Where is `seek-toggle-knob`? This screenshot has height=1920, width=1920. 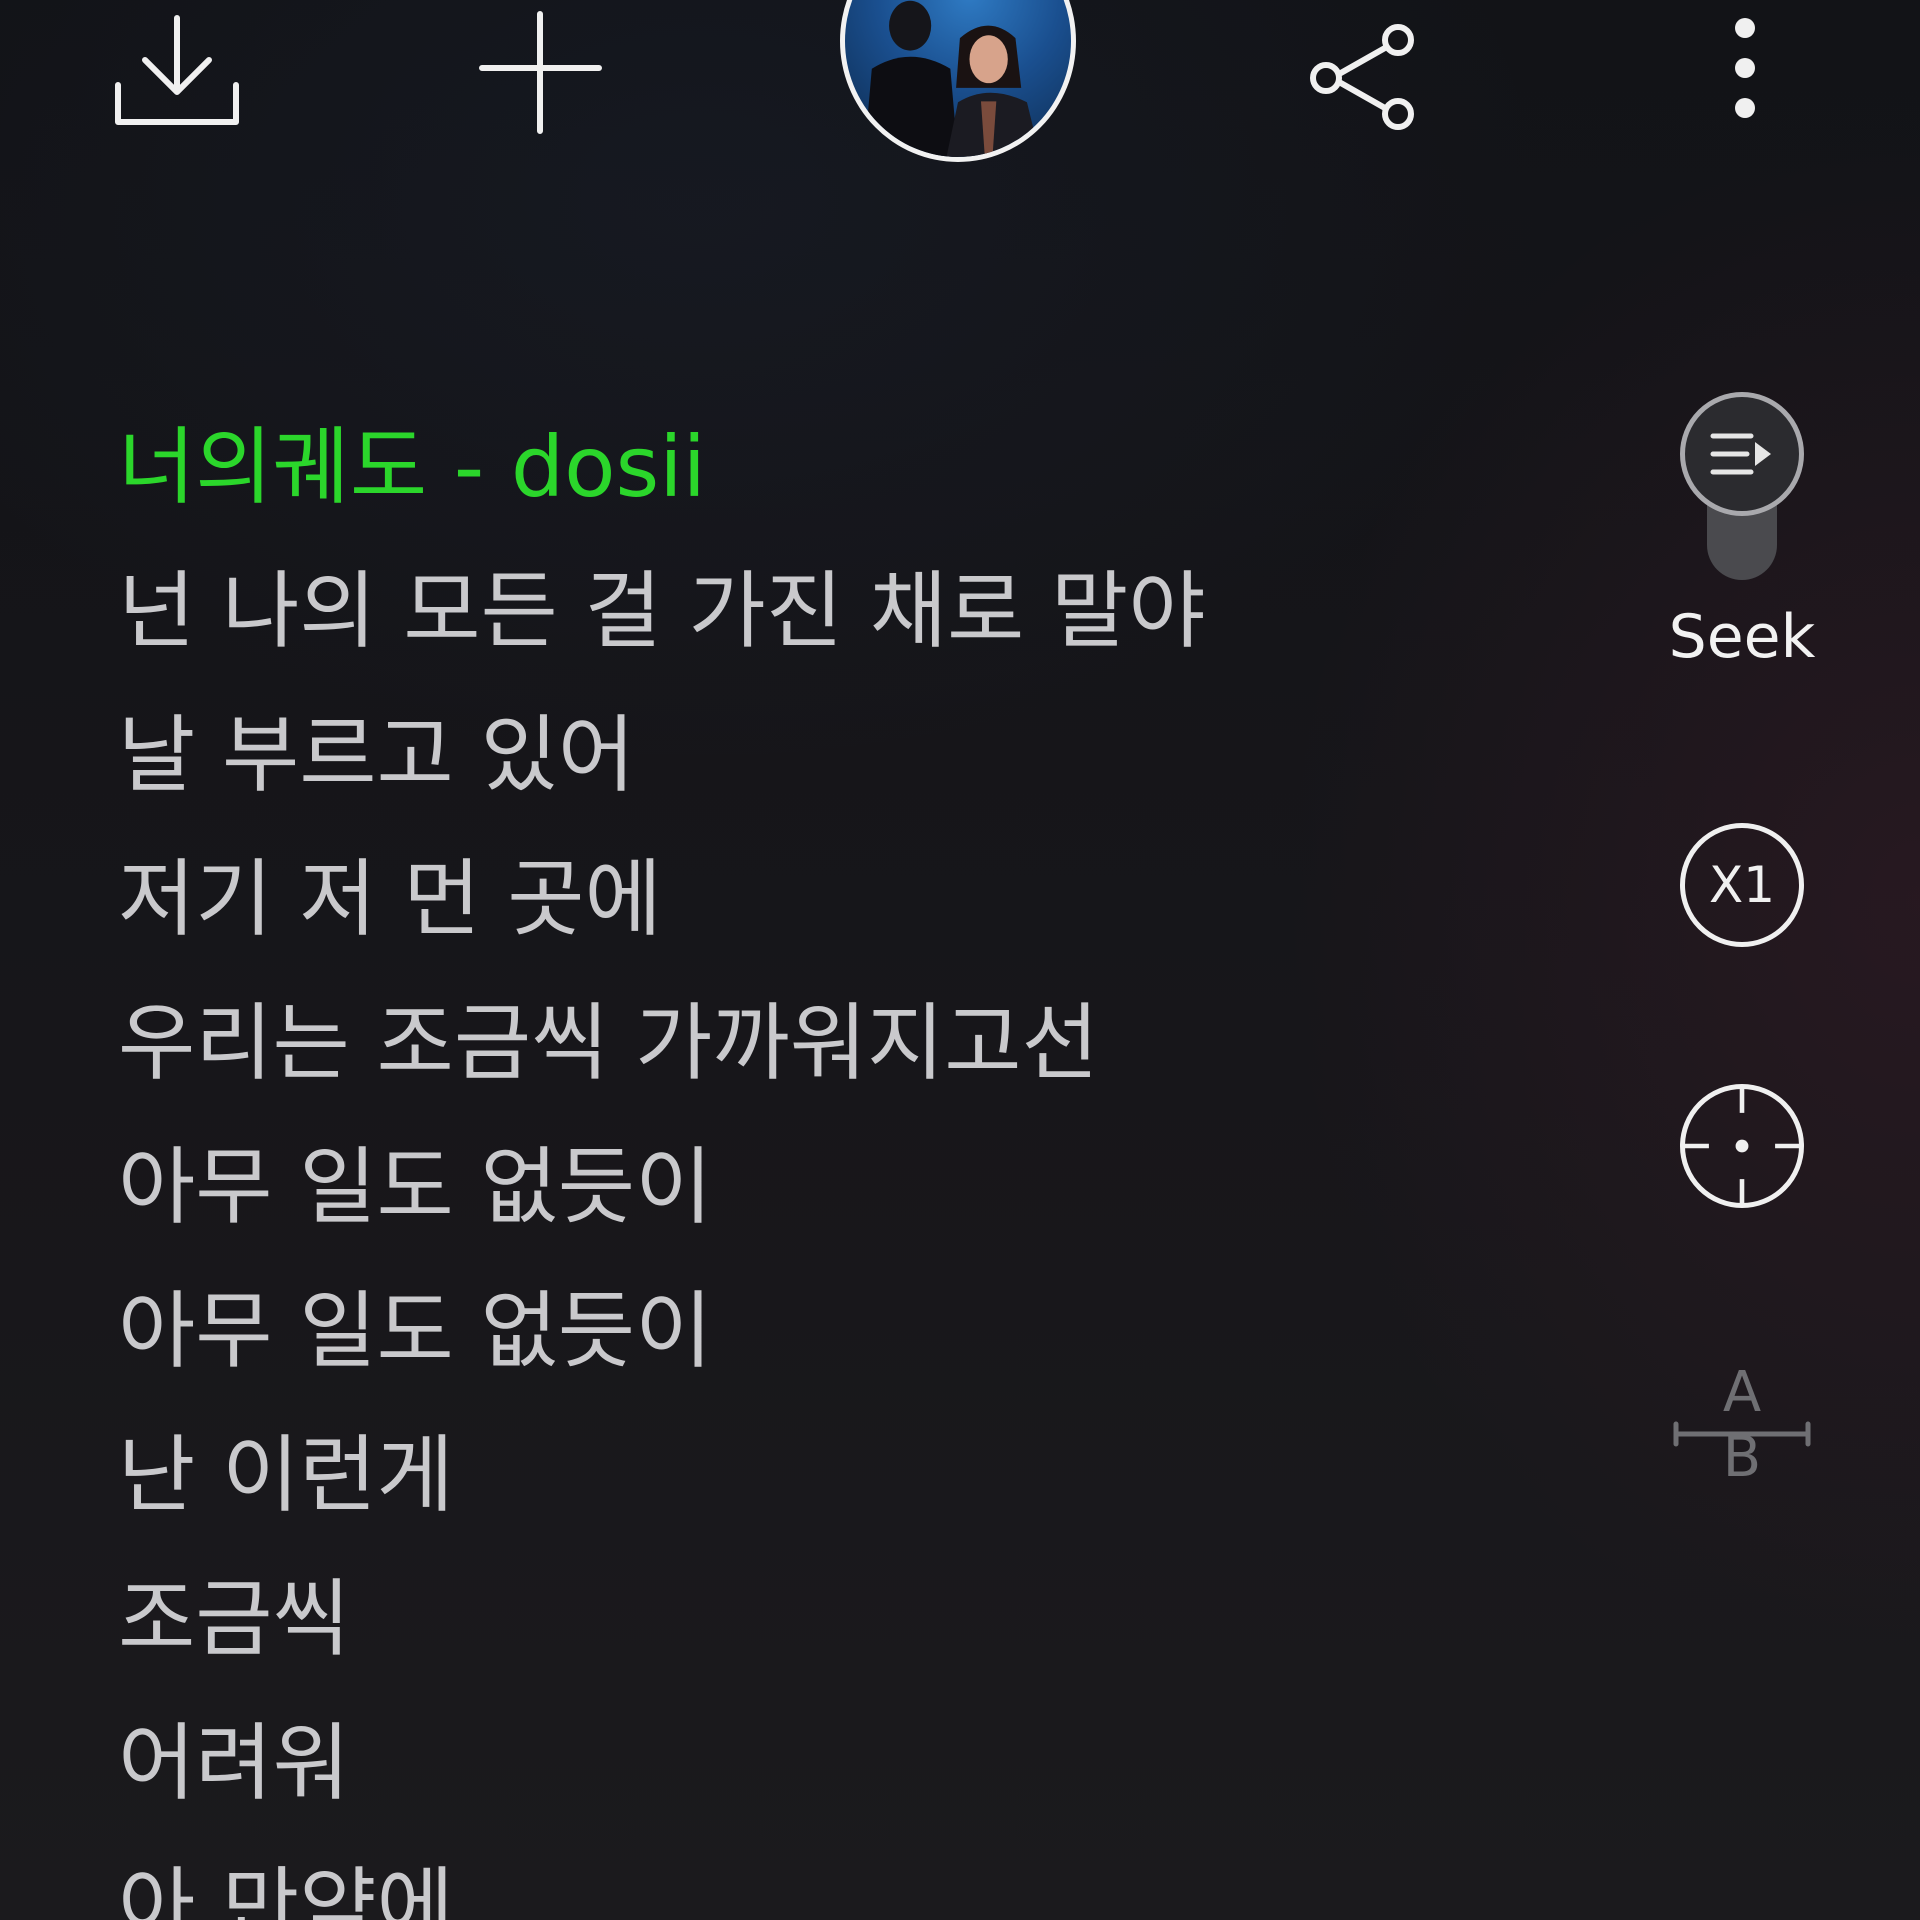
seek-toggle-knob is located at coordinates (1742, 454).